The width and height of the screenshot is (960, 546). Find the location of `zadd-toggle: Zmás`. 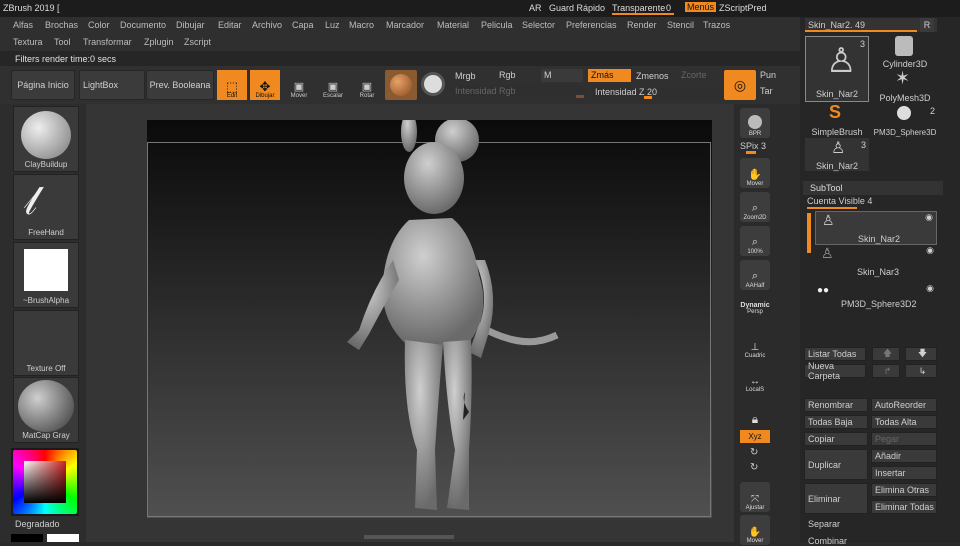

zadd-toggle: Zmás is located at coordinates (609, 75).